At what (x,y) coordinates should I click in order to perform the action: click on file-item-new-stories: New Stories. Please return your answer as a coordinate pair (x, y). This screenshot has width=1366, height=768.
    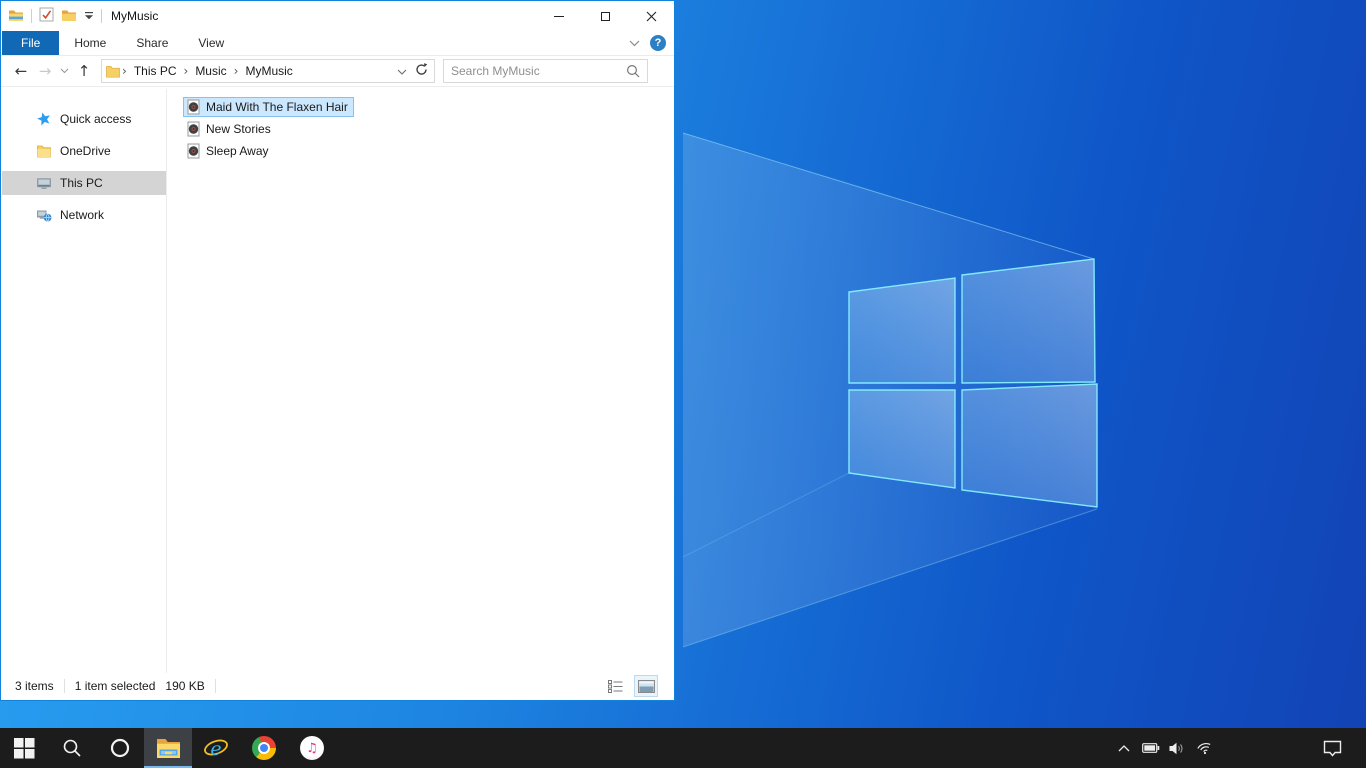
    Looking at the image, I should click on (230, 129).